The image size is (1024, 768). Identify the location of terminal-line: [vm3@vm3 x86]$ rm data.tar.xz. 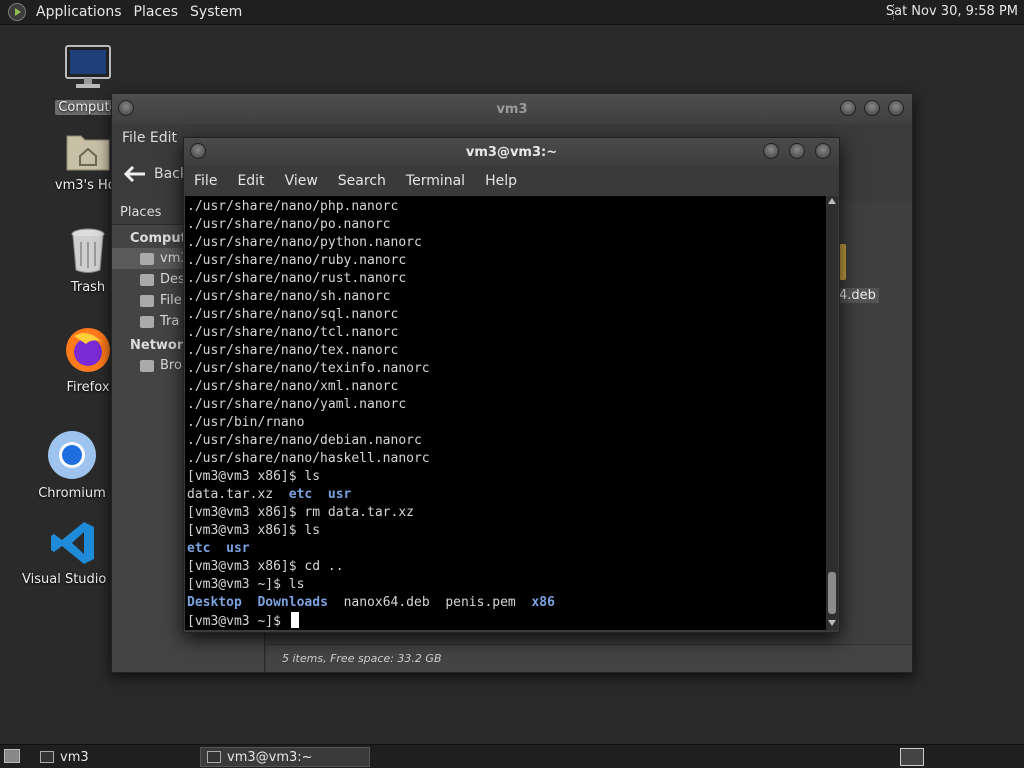
(300, 512).